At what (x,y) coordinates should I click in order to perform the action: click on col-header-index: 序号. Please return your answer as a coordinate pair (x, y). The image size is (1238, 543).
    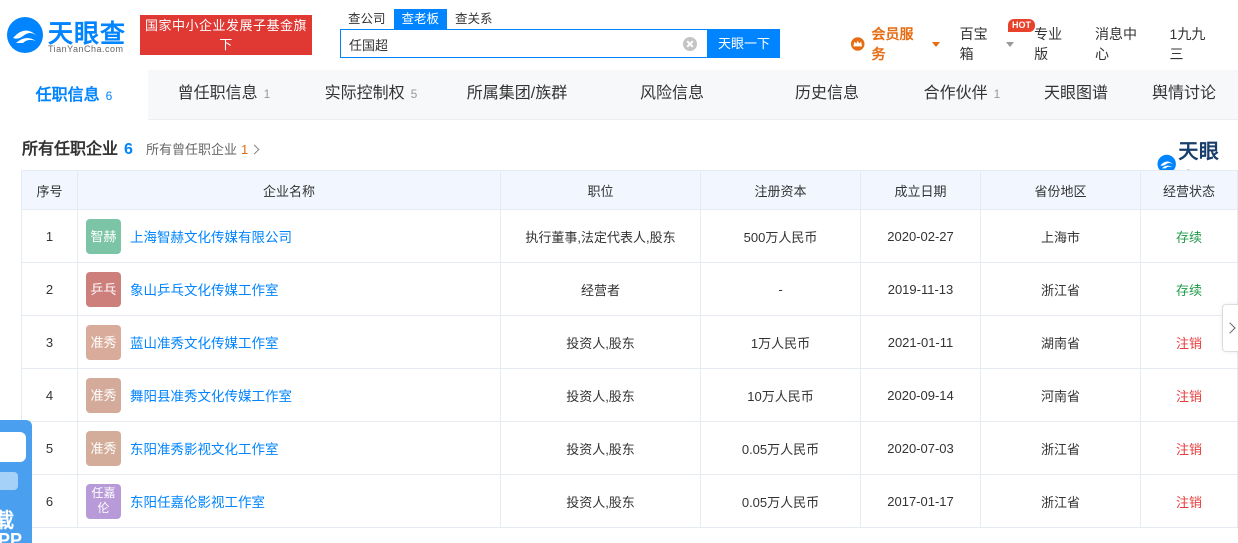
    Looking at the image, I should click on (49, 190).